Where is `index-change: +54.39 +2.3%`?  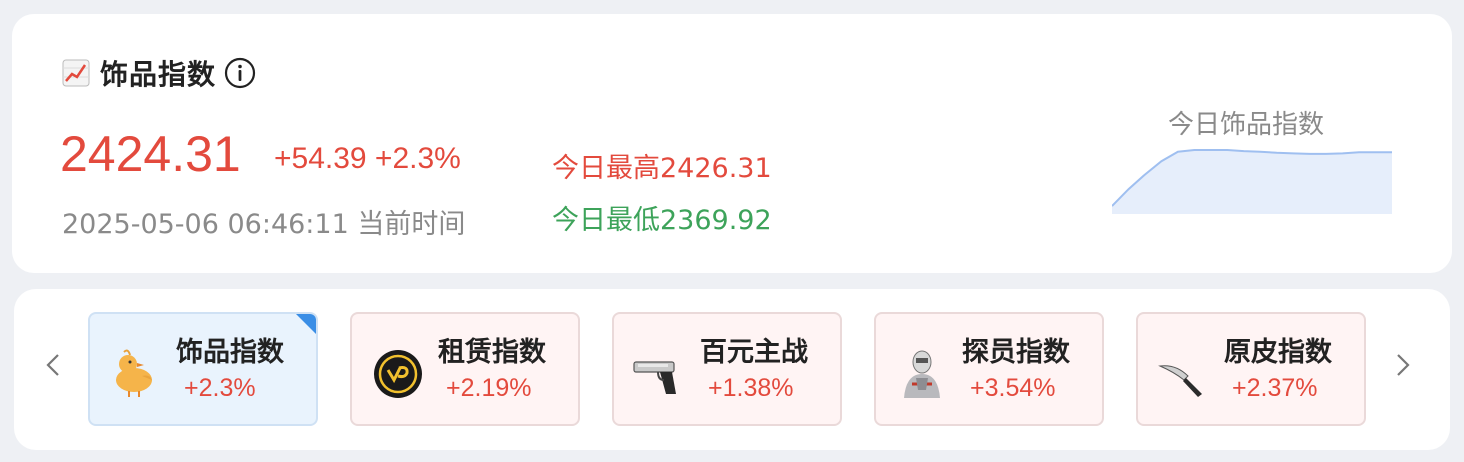
index-change: +54.39 +2.3% is located at coordinates (367, 158).